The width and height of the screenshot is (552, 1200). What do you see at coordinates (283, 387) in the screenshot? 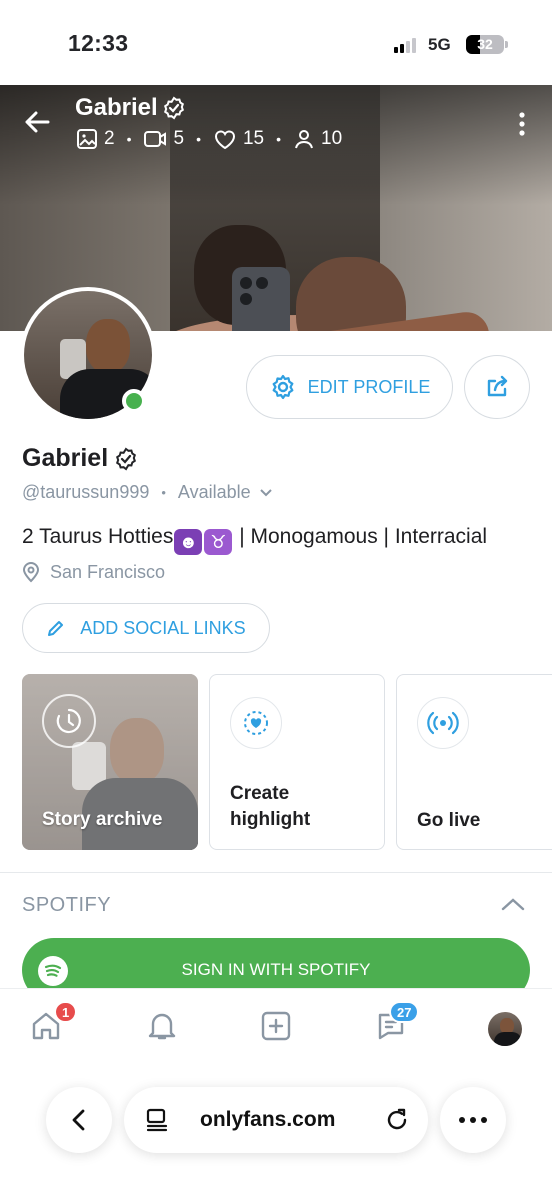
I see `gear-icon` at bounding box center [283, 387].